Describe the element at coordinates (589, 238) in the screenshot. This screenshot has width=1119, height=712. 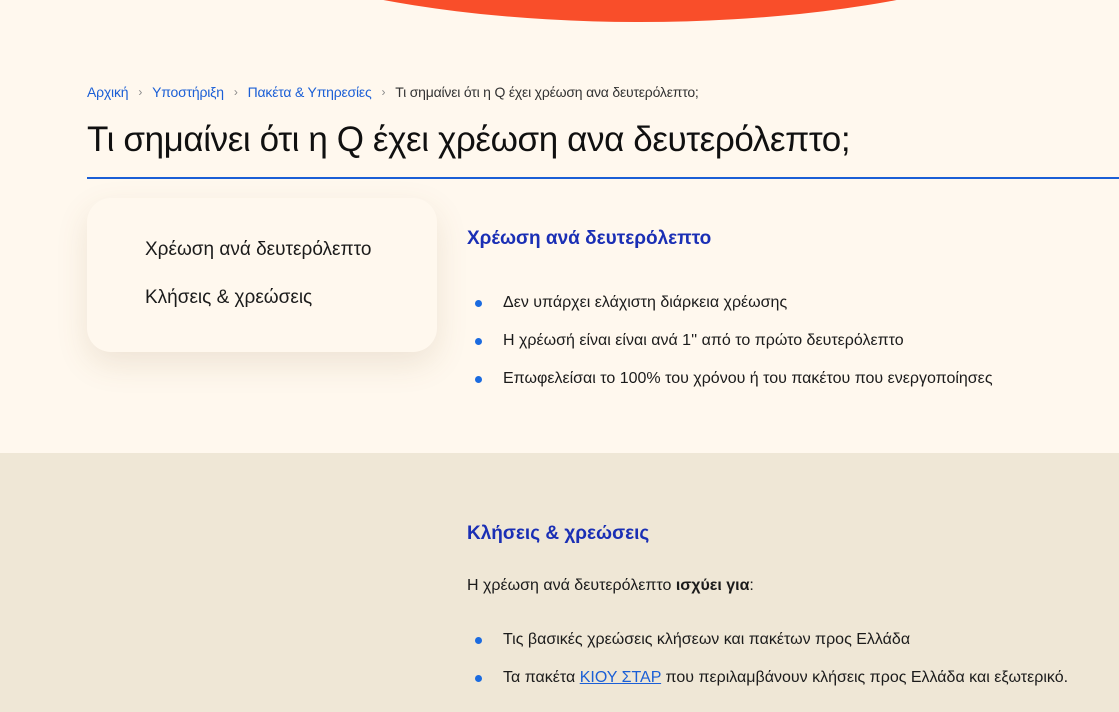
I see `section-heading-per-second-billing: Χρέωση ανά δευτερόλεπτο` at that location.